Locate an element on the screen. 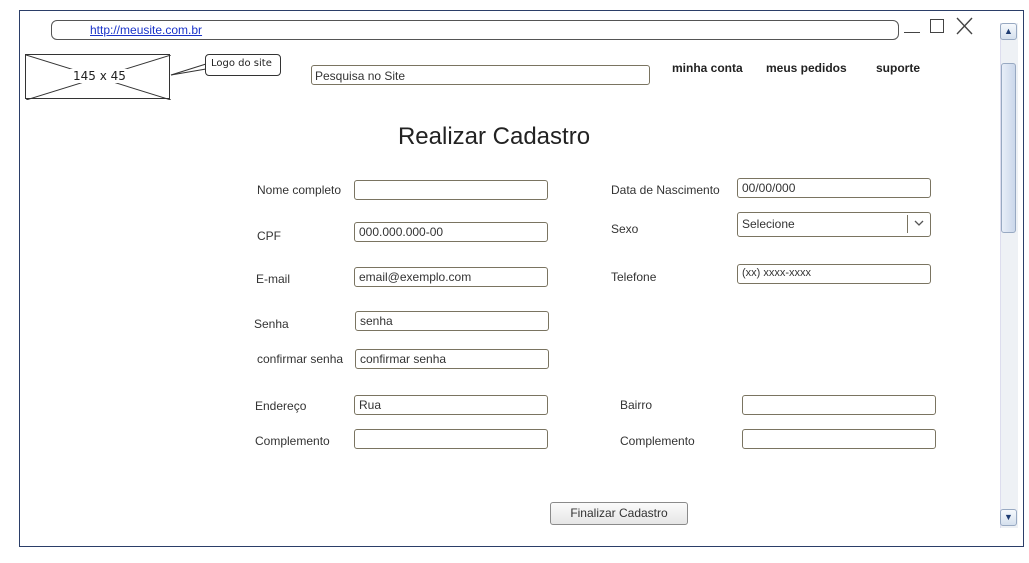 The height and width of the screenshot is (563, 1029). nav-minha-conta: minha conta is located at coordinates (707, 68).